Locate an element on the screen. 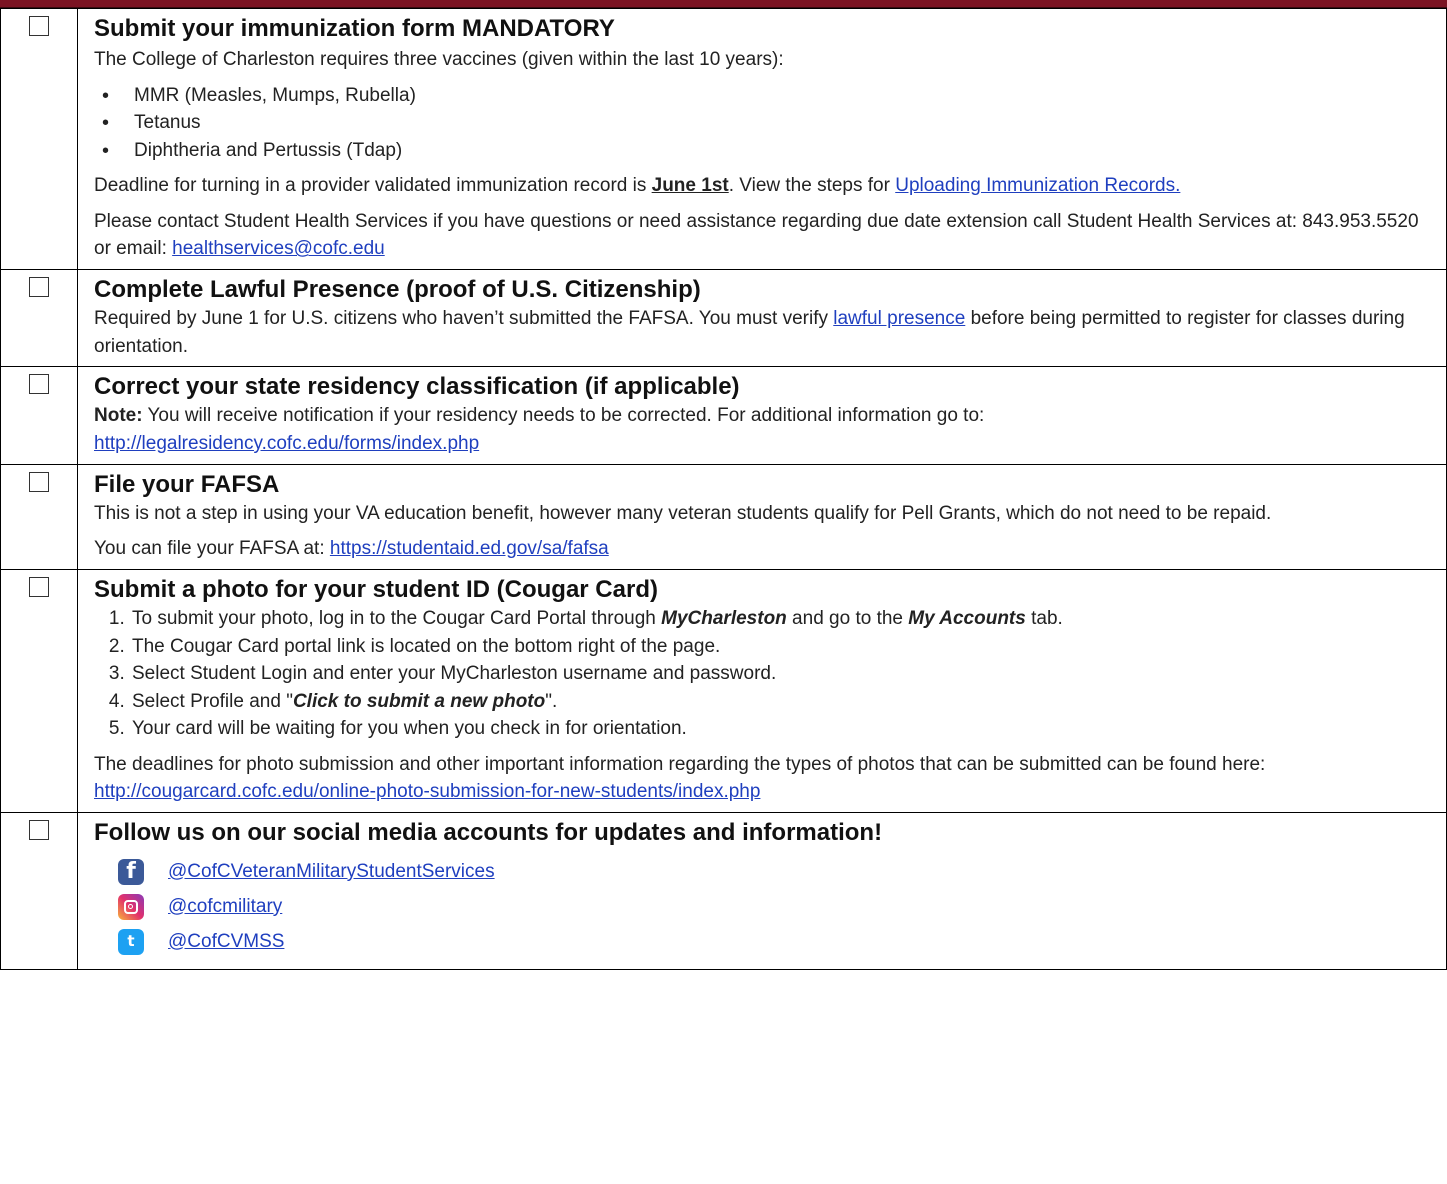 This screenshot has height=1184, width=1447. social-item-twitter: t @CofCVMSS is located at coordinates (777, 941).